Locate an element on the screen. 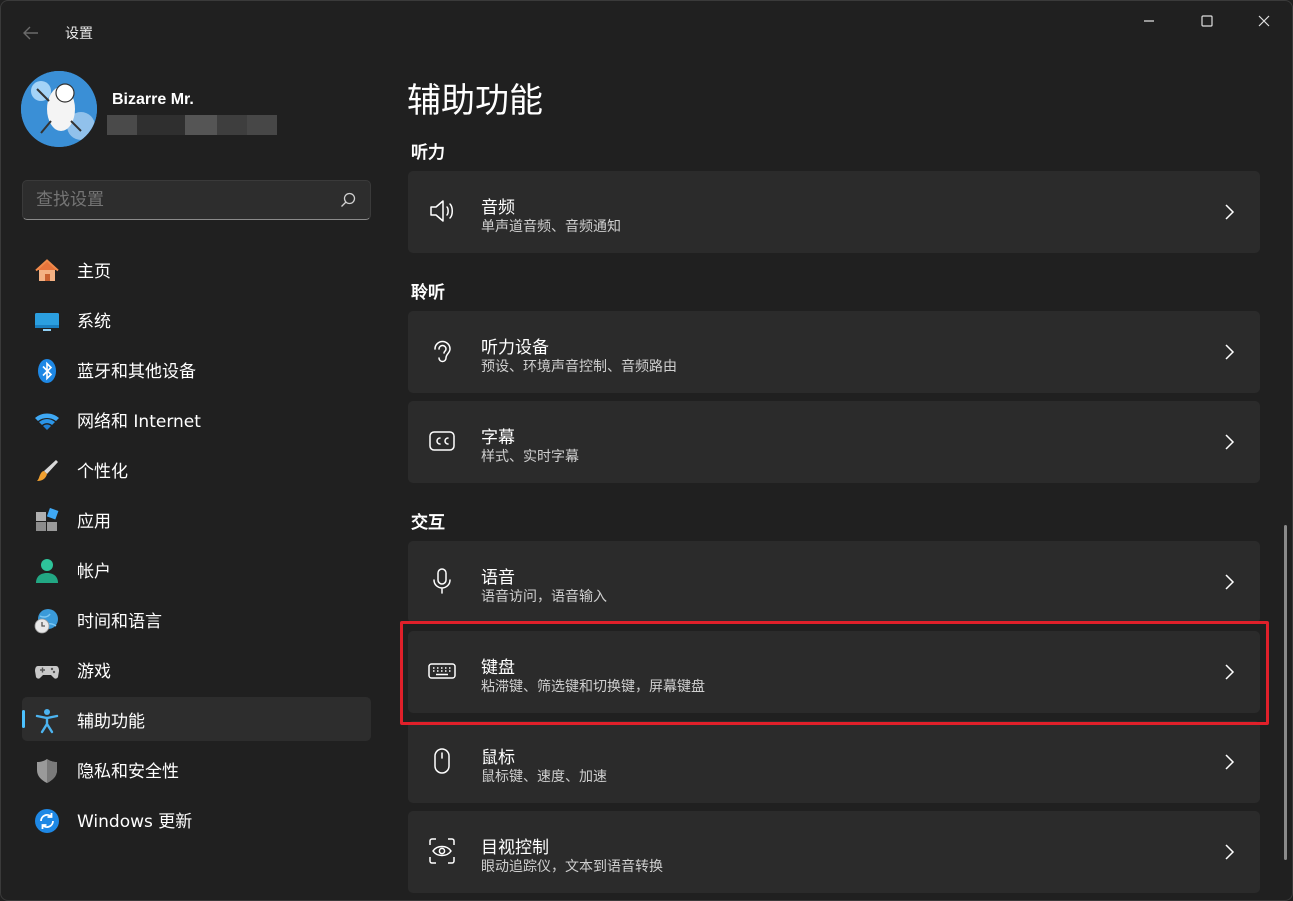 The image size is (1293, 901). card-subtitle: 语音访问，语音输入 is located at coordinates (544, 597).